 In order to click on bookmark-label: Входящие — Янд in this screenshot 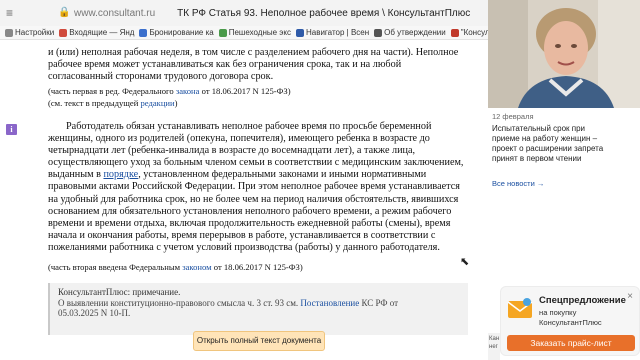, I will do `click(102, 32)`.